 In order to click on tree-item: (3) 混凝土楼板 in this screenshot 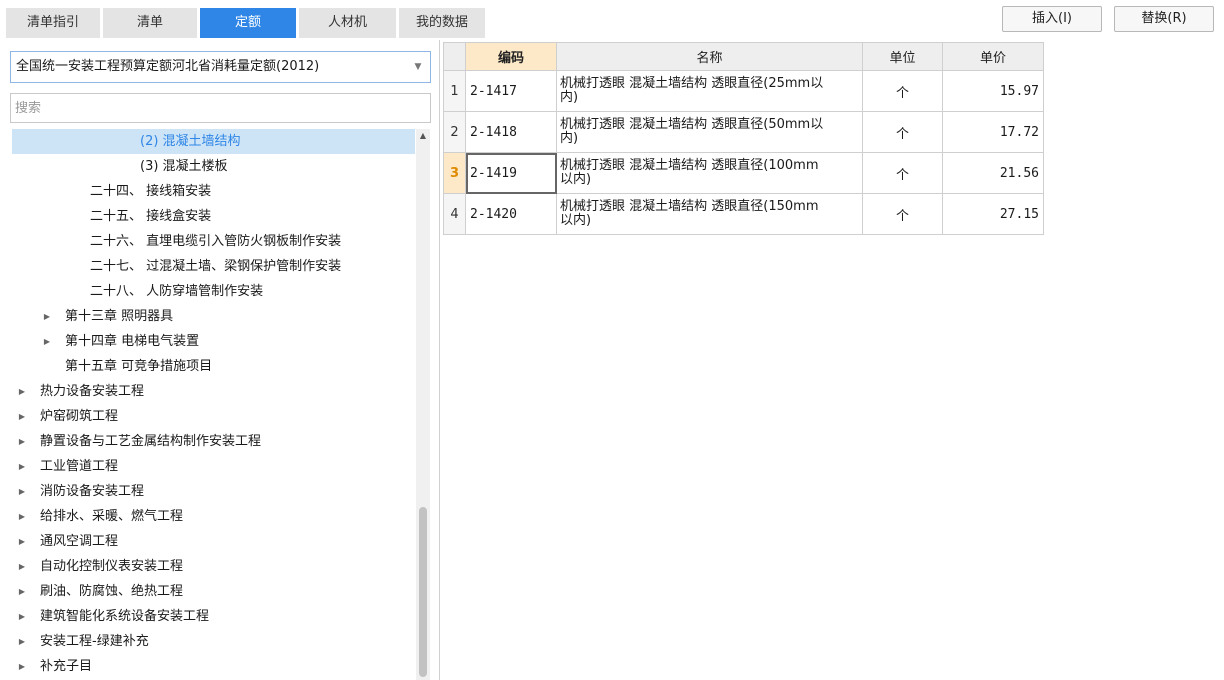, I will do `click(213, 166)`.